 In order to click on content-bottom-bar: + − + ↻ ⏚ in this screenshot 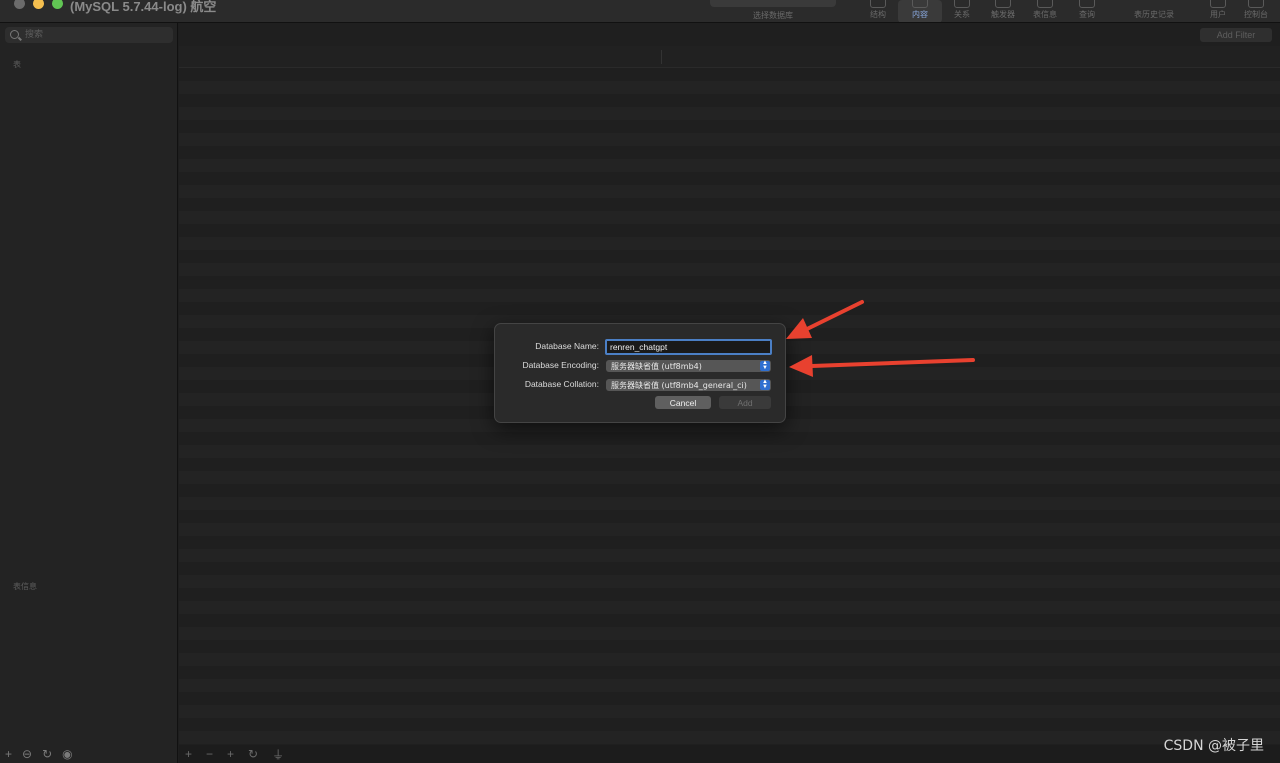, I will do `click(729, 754)`.